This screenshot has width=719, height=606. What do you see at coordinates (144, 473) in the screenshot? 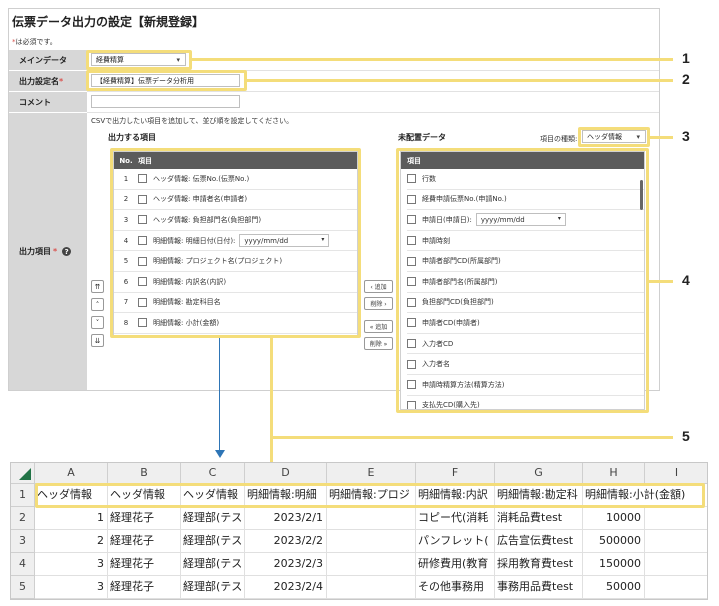
I see `column-header: B` at bounding box center [144, 473].